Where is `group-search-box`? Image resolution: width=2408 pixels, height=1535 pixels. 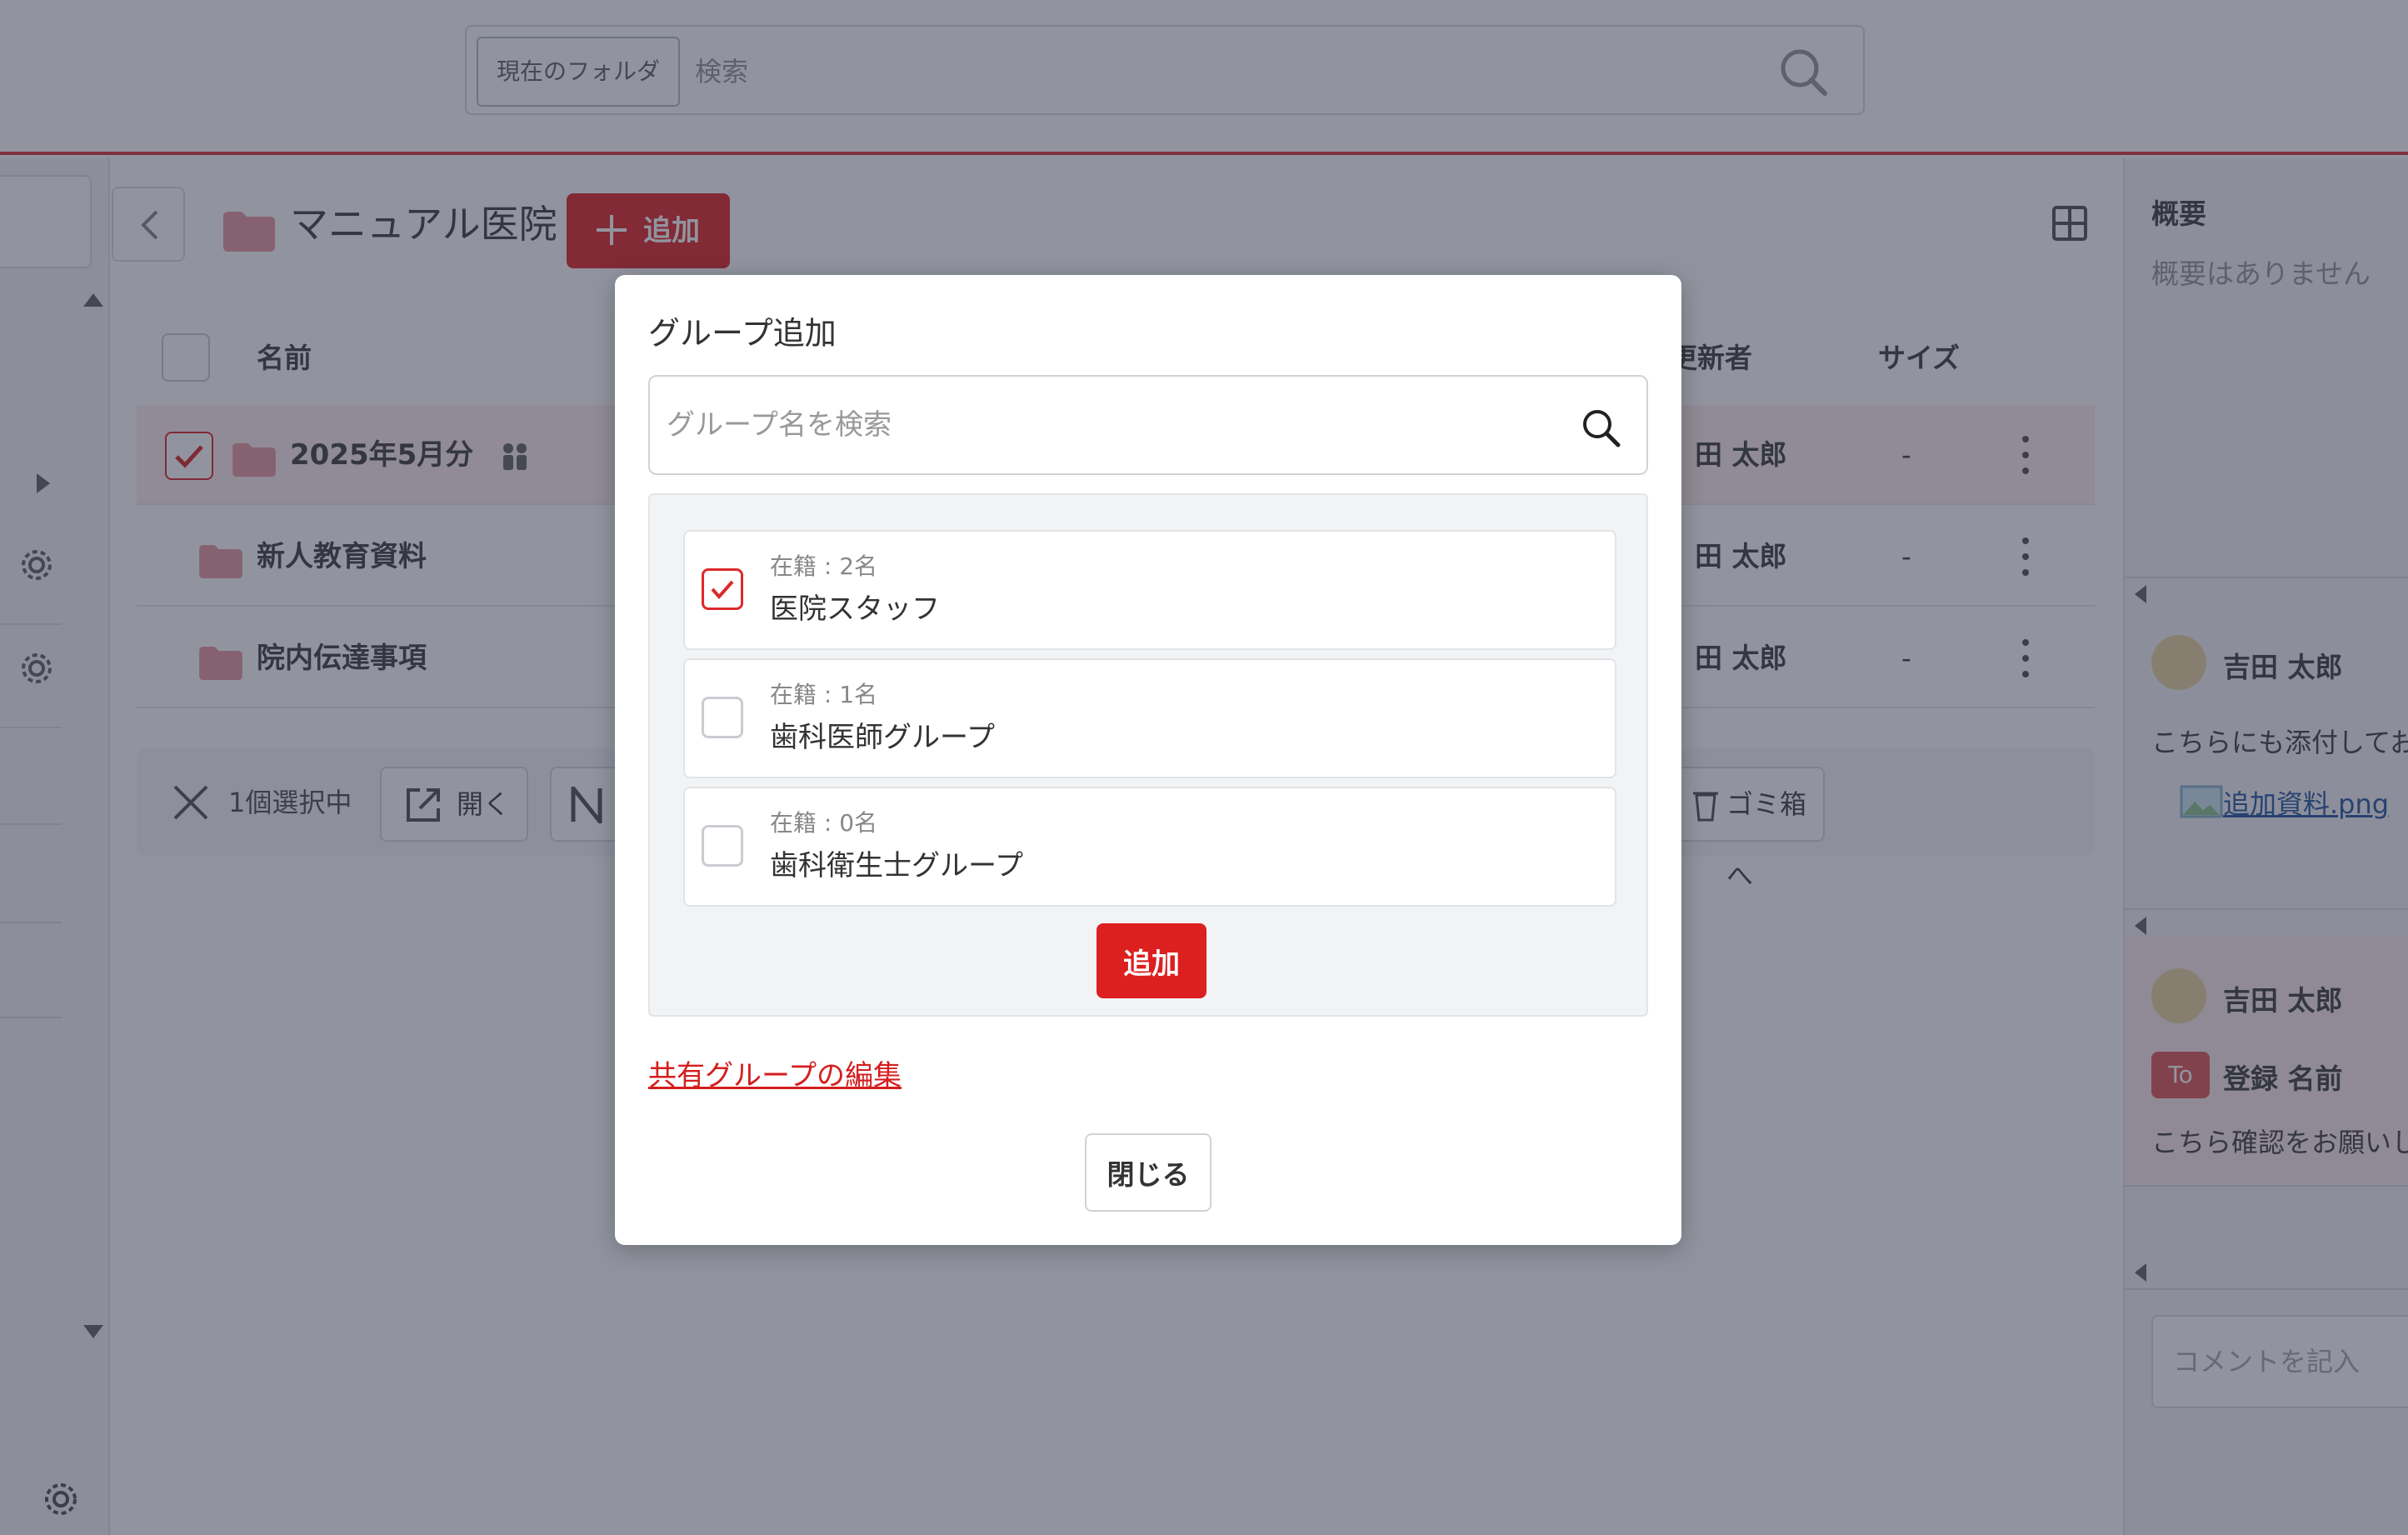
group-search-box is located at coordinates (1148, 425).